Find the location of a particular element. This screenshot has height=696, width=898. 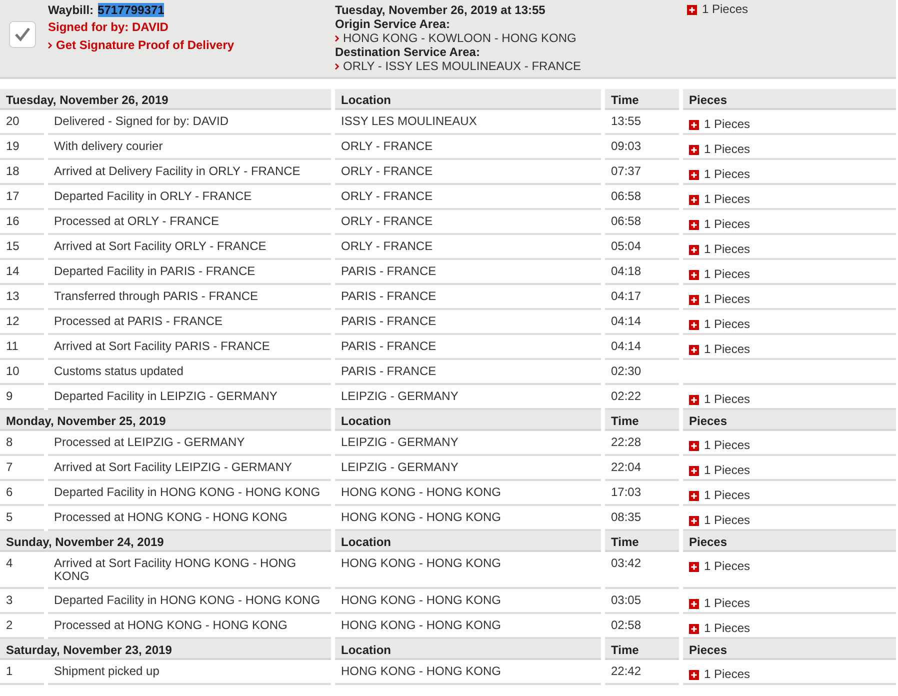

event-time: 03:42 is located at coordinates (642, 570).